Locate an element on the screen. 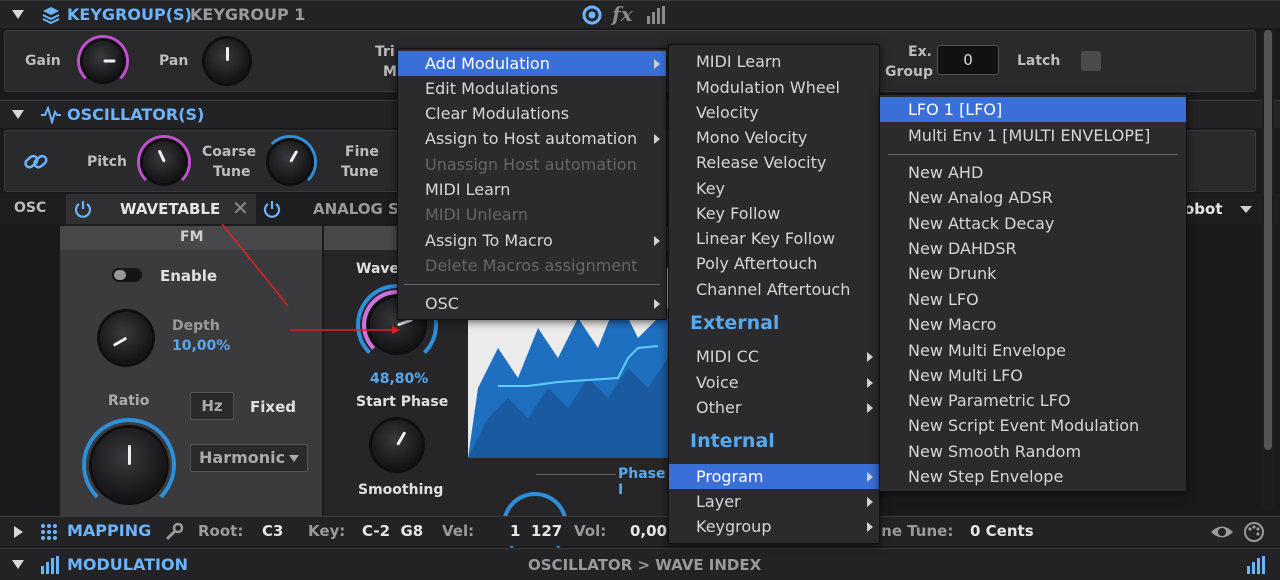 This screenshot has height=580, width=1280. section-header-external-label: External is located at coordinates (735, 323).